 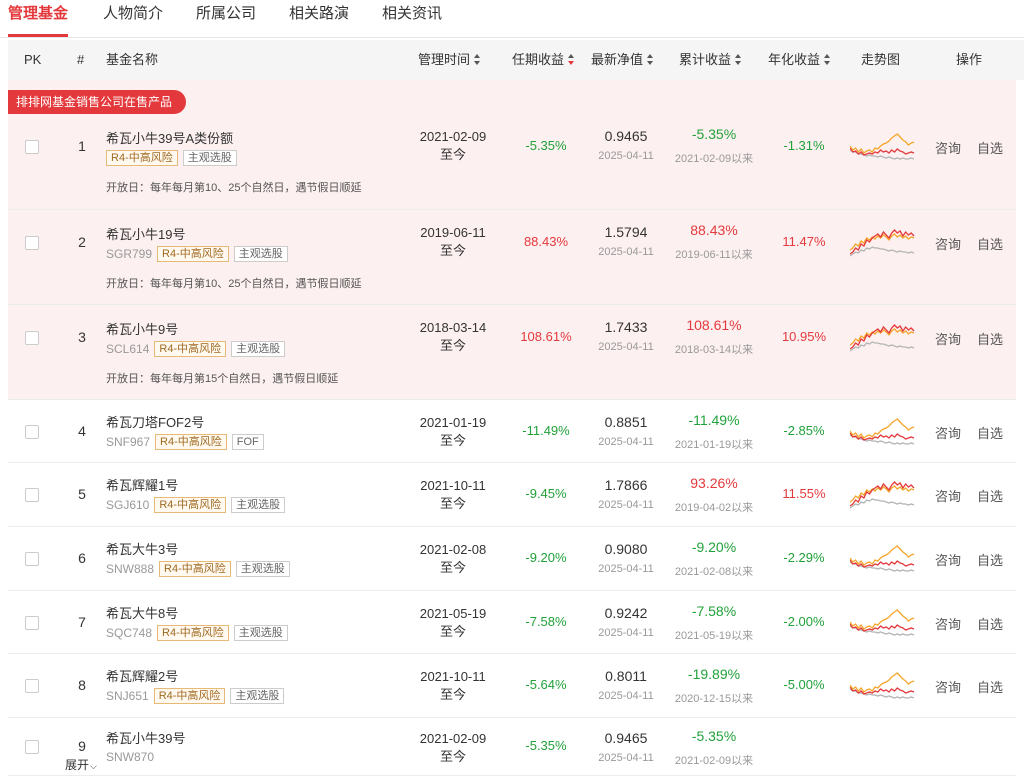 What do you see at coordinates (169, 137) in the screenshot?
I see `fund-name: 希瓦小牛39号A类份额` at bounding box center [169, 137].